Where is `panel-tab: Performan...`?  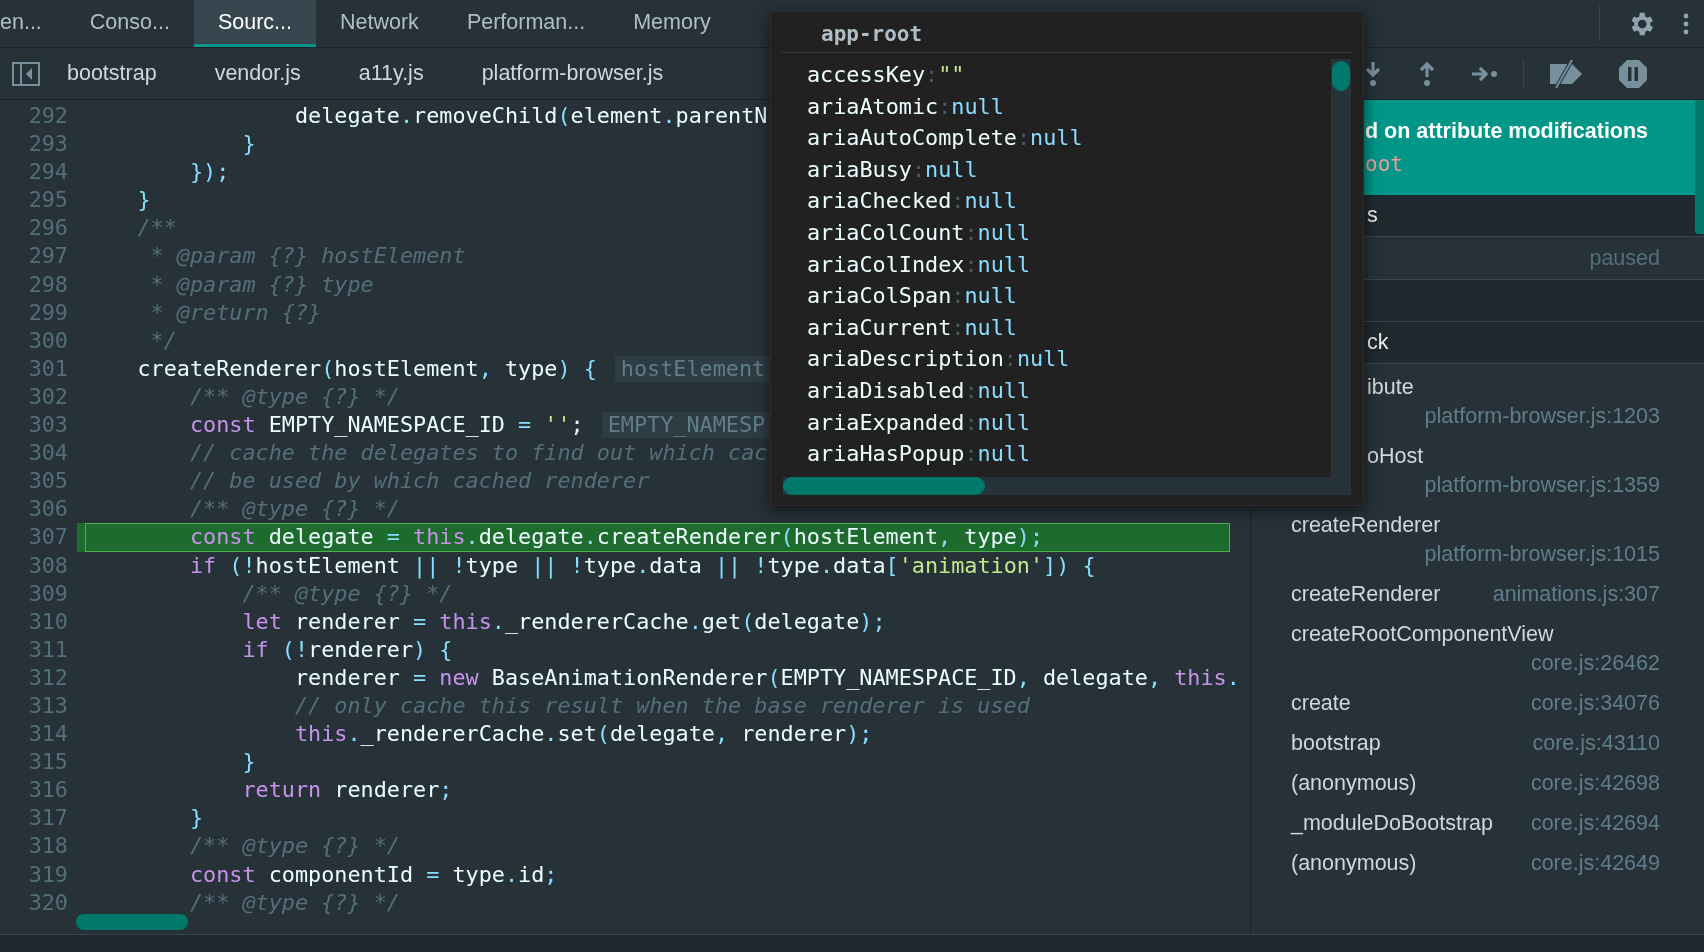
panel-tab: Performan... is located at coordinates (526, 23).